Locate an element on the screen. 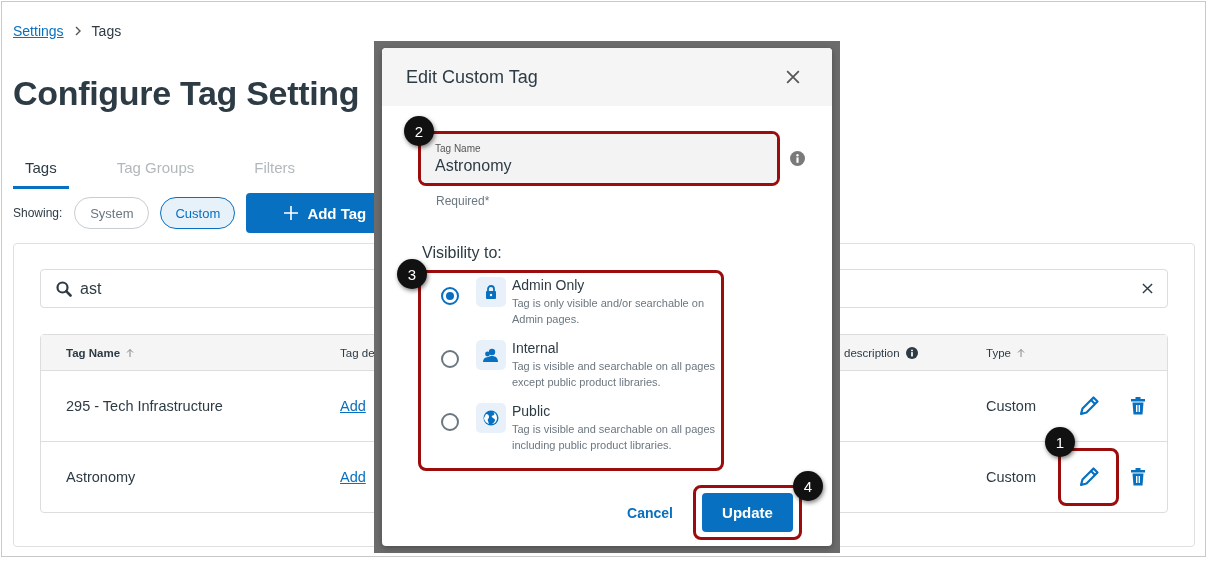 The height and width of the screenshot is (561, 1209). column-header: description is located at coordinates (872, 352).